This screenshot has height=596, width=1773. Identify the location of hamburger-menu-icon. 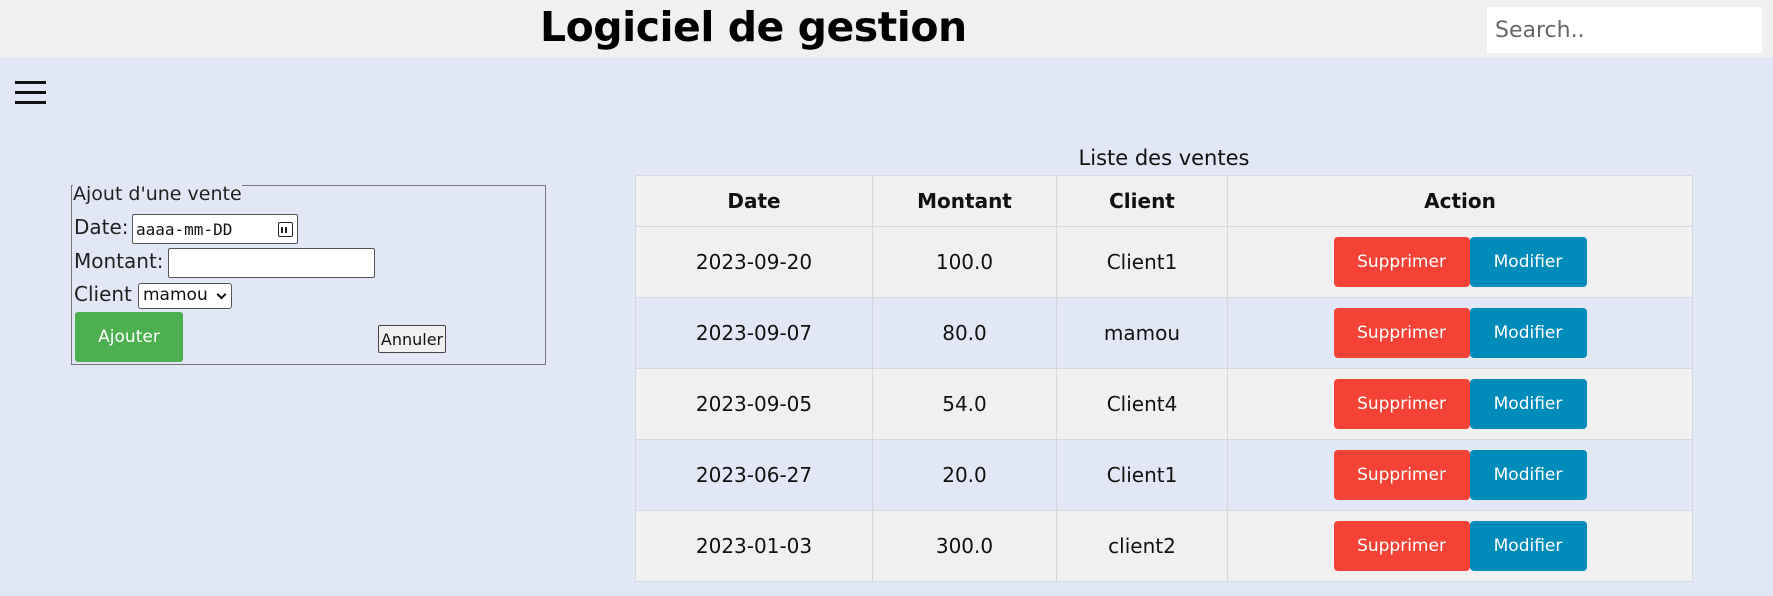
(30, 93).